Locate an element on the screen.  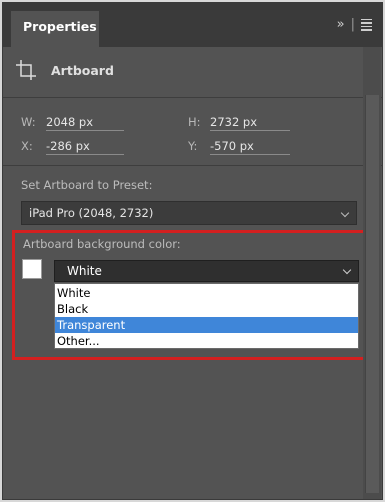
panel-menu-icon is located at coordinates (366, 24).